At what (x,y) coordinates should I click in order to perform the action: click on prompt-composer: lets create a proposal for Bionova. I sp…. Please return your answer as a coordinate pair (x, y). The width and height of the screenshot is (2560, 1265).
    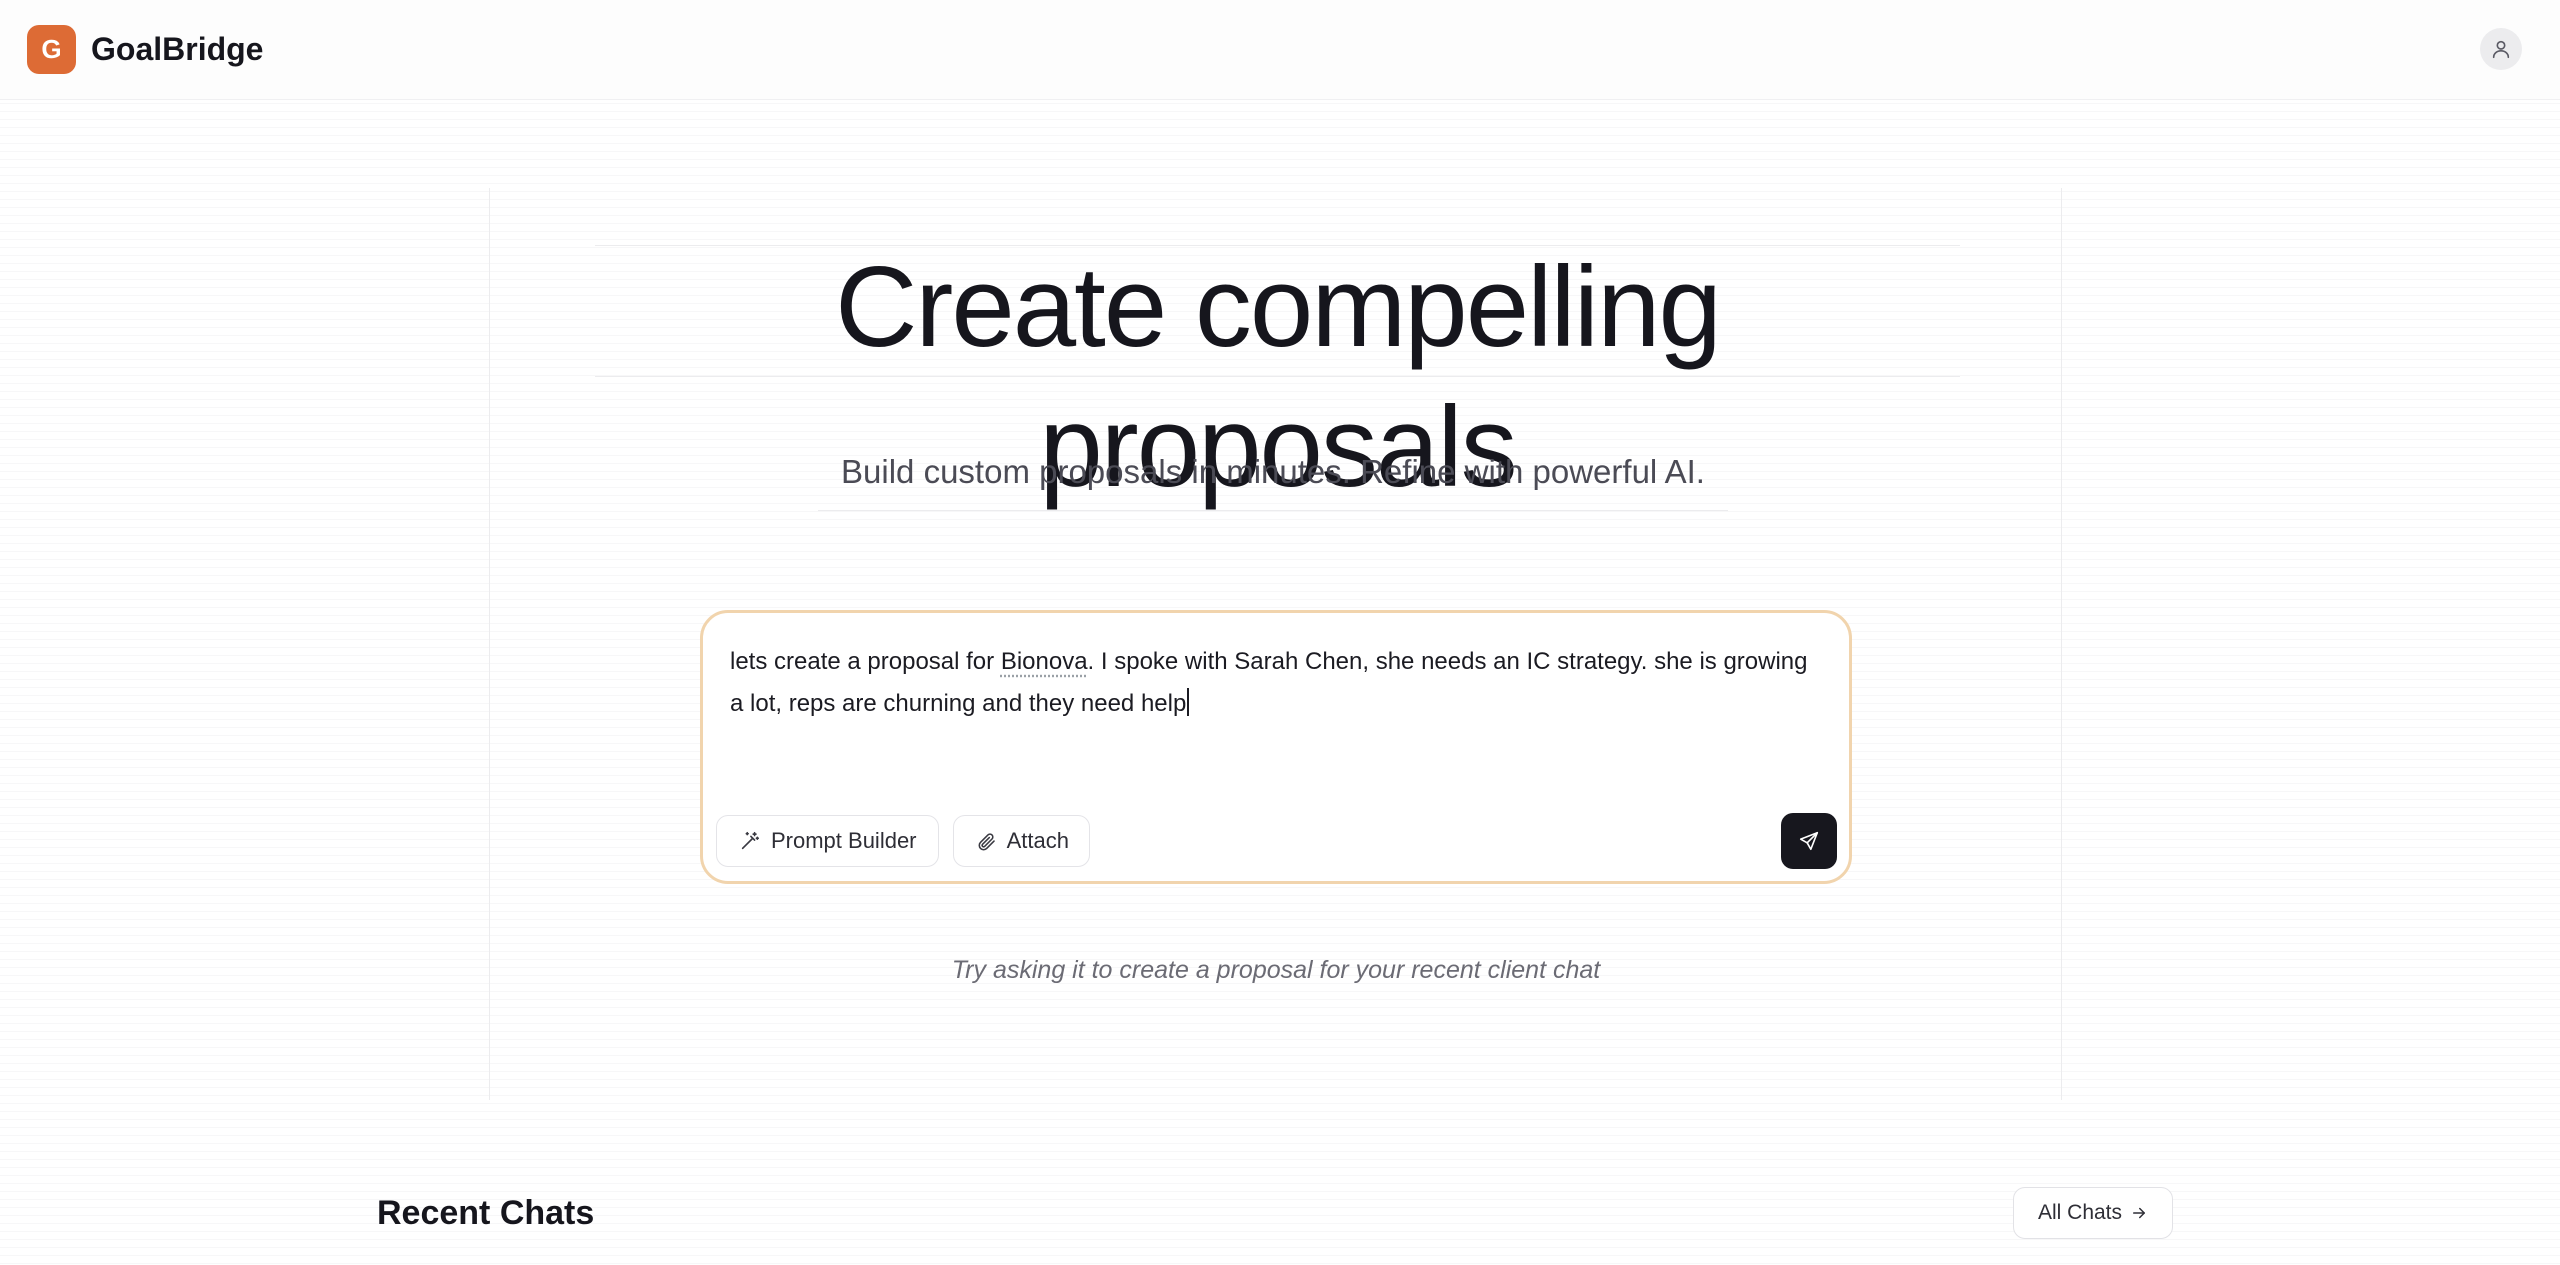
    Looking at the image, I should click on (1276, 747).